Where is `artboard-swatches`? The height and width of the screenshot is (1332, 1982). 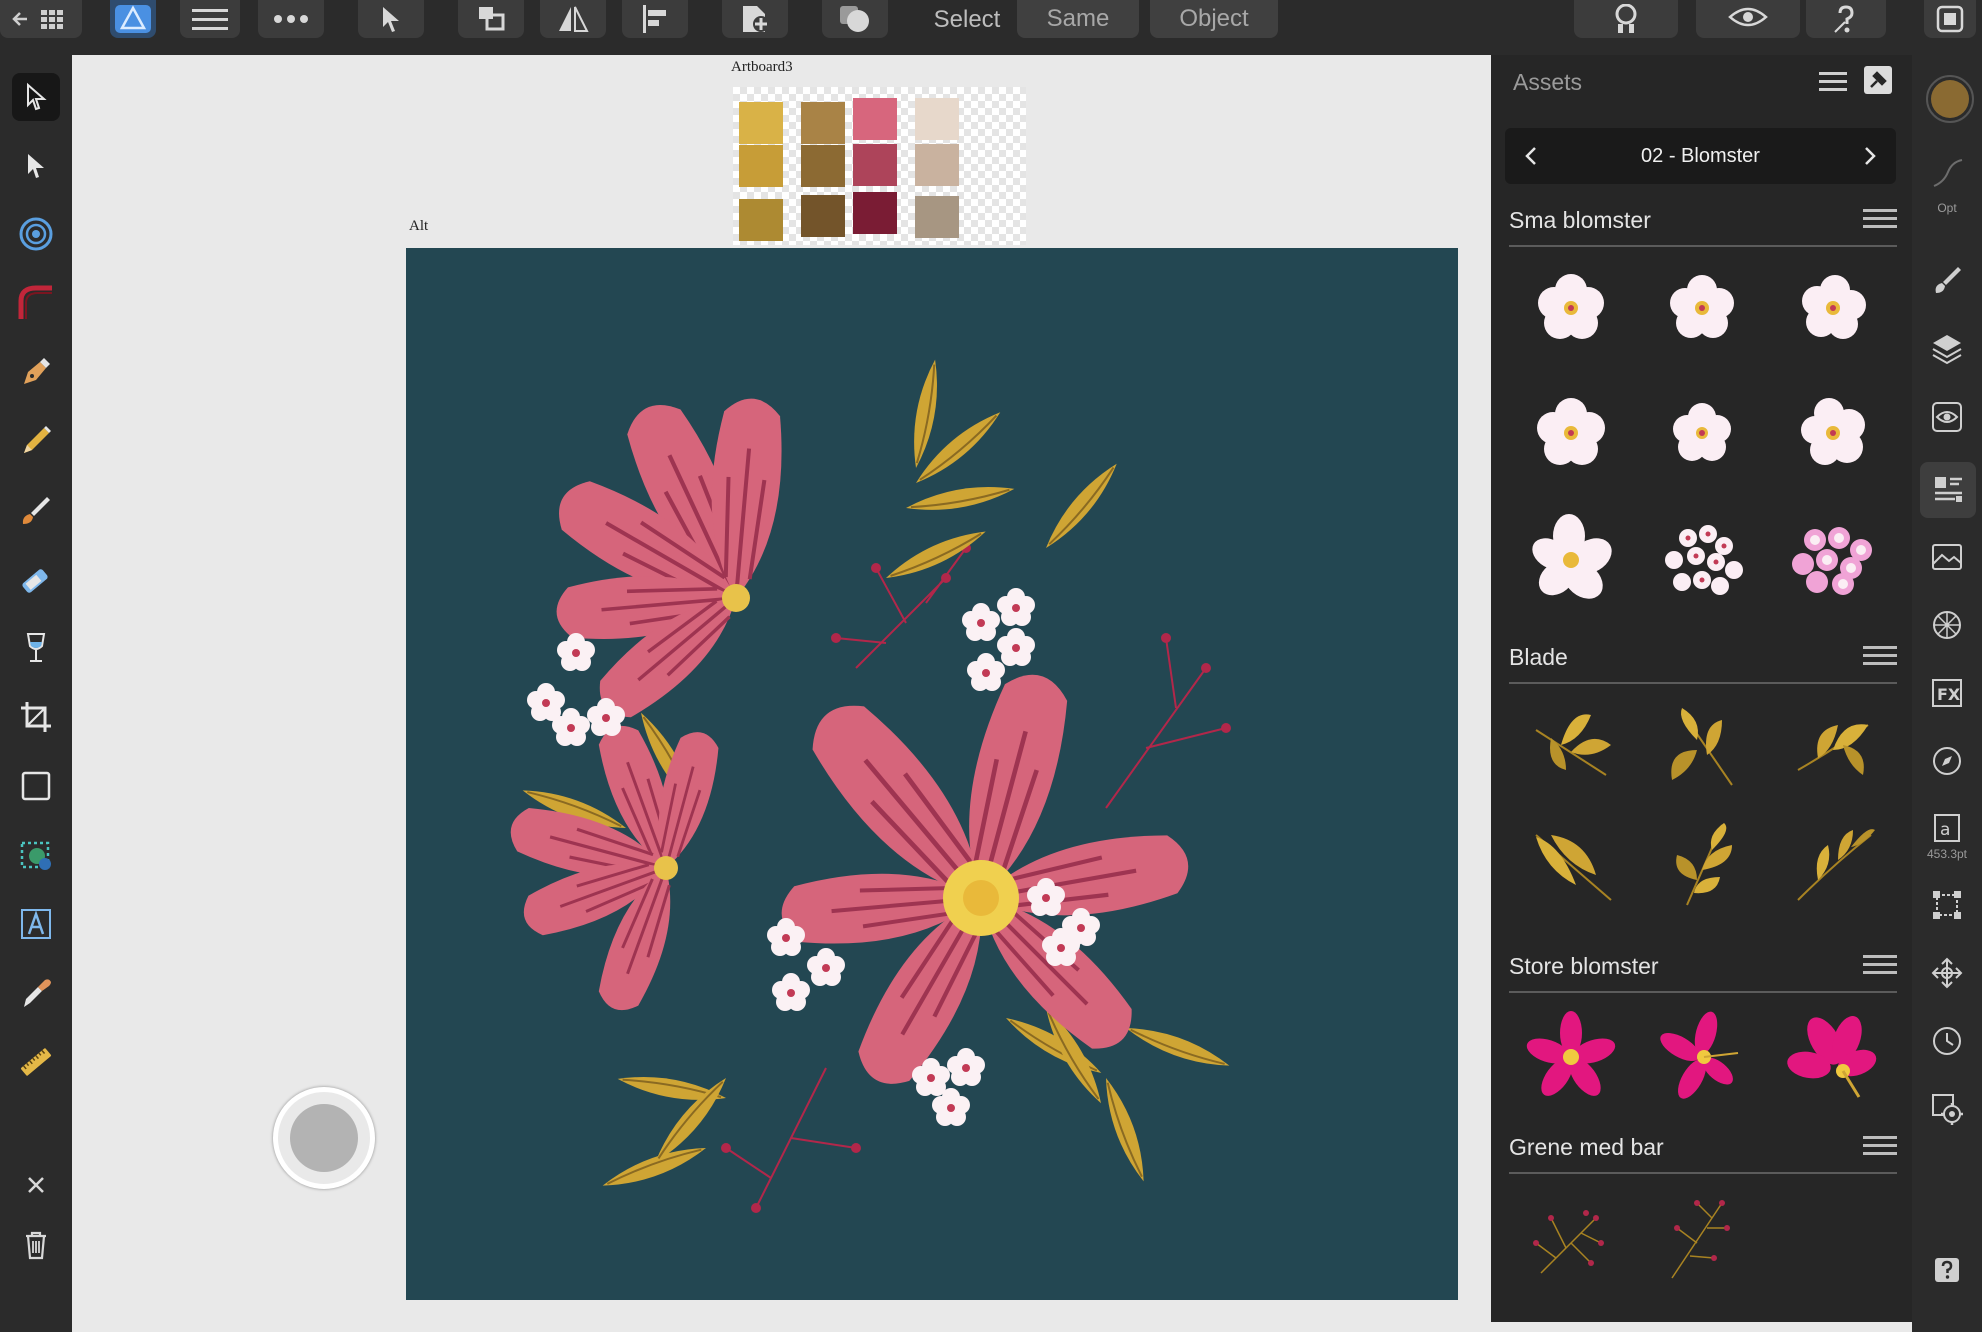 artboard-swatches is located at coordinates (879, 166).